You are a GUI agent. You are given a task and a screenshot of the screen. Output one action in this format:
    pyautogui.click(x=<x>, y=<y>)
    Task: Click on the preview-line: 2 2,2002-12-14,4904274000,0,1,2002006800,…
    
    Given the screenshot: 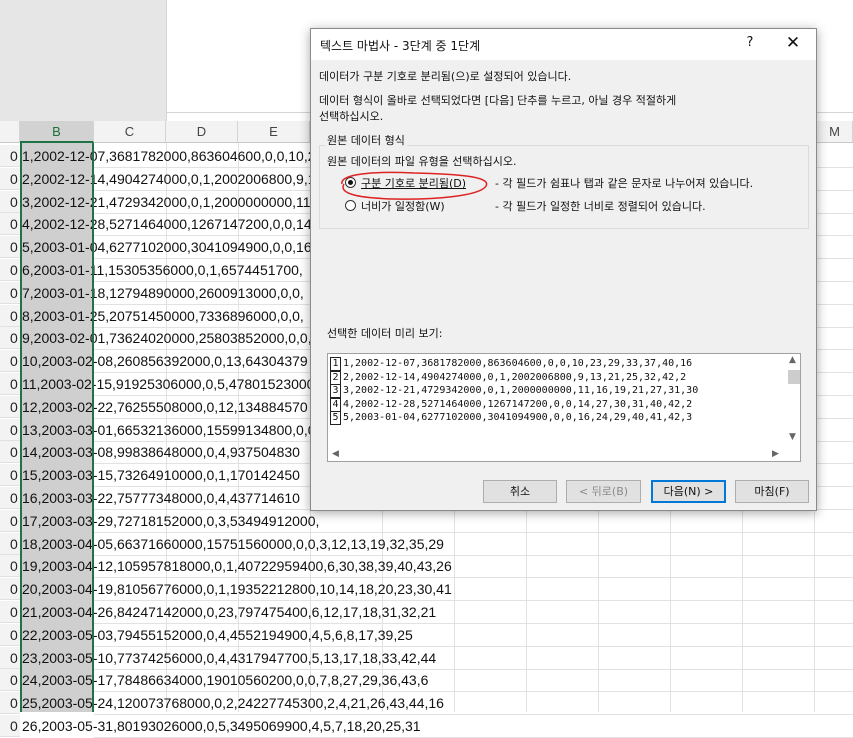 What is the action you would take?
    pyautogui.click(x=507, y=377)
    